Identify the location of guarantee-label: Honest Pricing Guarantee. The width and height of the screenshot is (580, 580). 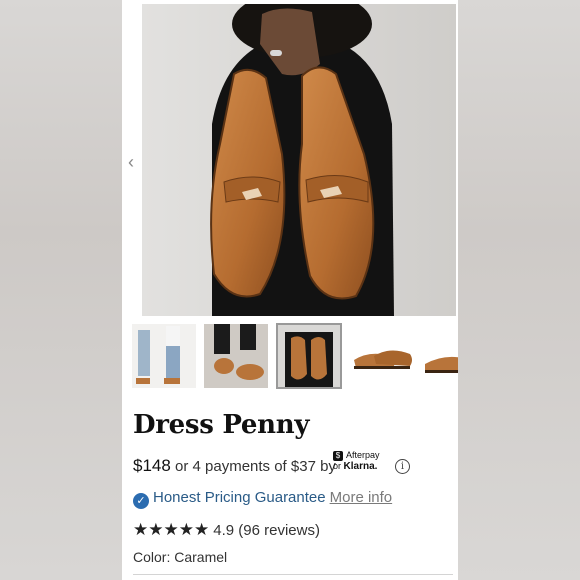
(239, 497).